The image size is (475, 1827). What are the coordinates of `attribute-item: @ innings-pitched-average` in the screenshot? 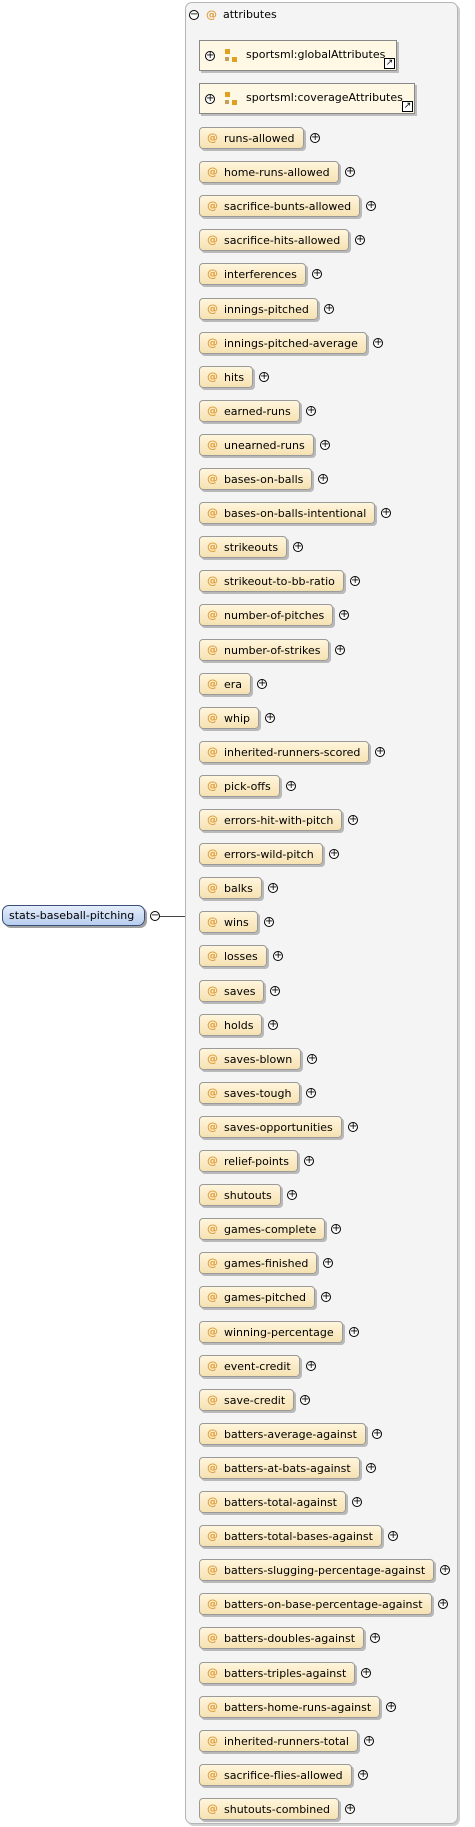 It's located at (283, 343).